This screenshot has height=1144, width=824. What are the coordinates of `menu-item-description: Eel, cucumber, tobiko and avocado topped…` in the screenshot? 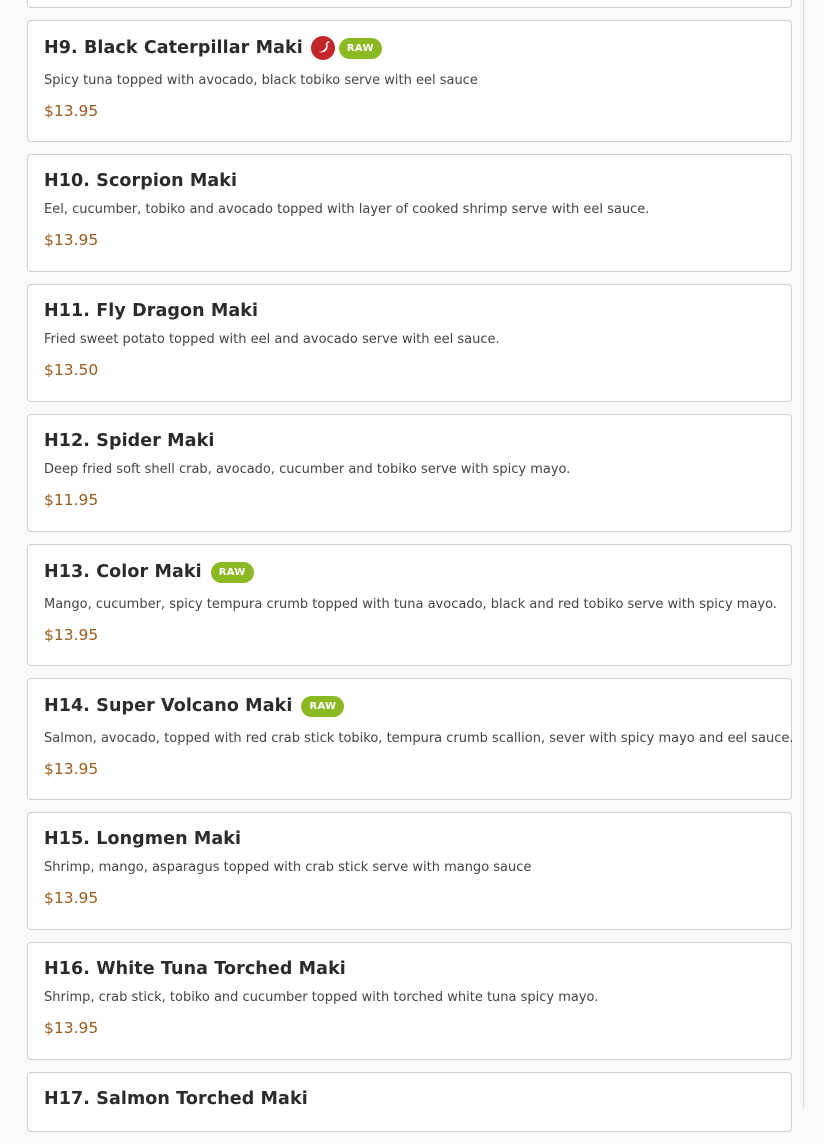 It's located at (347, 209).